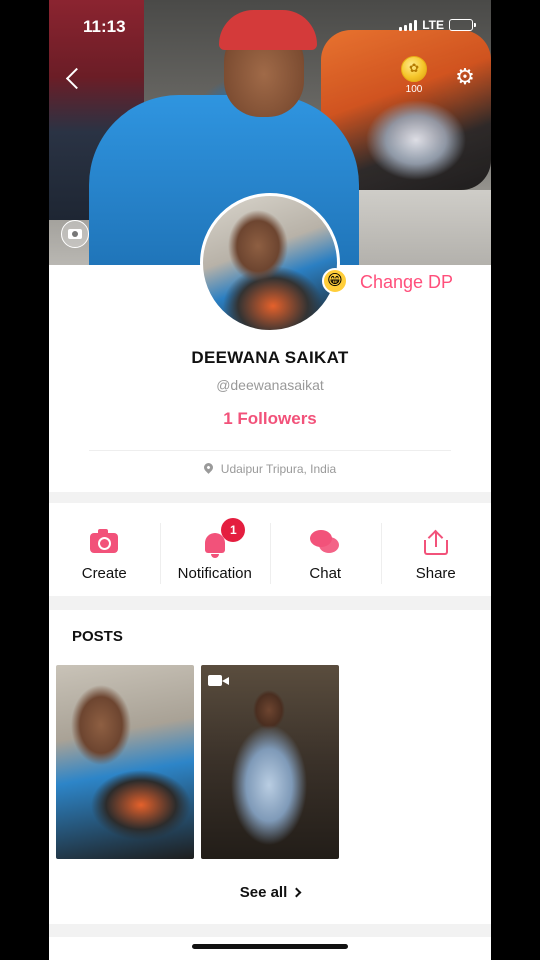  What do you see at coordinates (215, 549) in the screenshot?
I see `notification-button: 1 Notification` at bounding box center [215, 549].